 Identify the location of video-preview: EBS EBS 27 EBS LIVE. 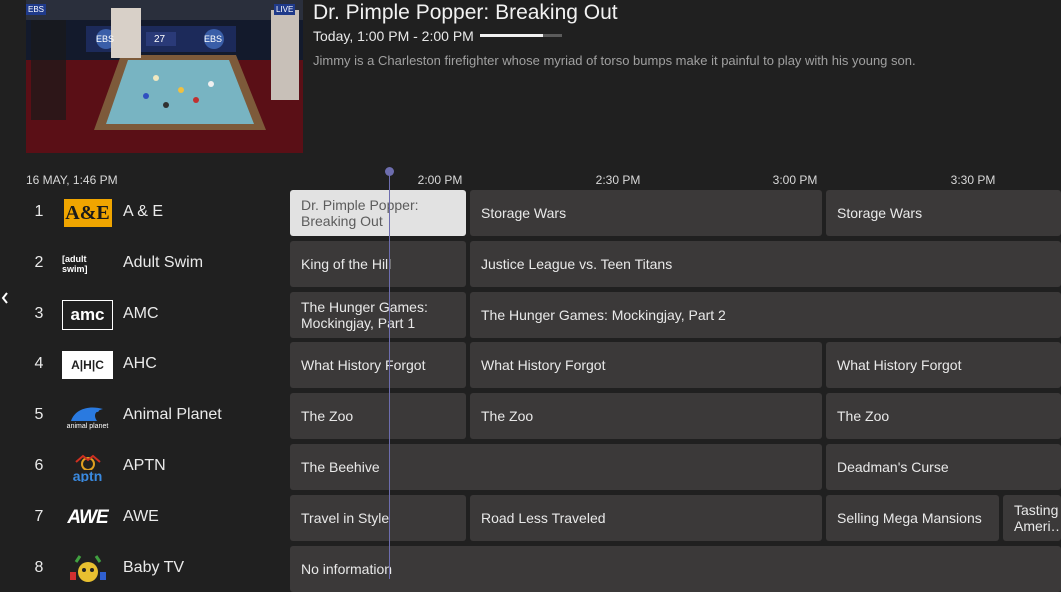
(164, 76).